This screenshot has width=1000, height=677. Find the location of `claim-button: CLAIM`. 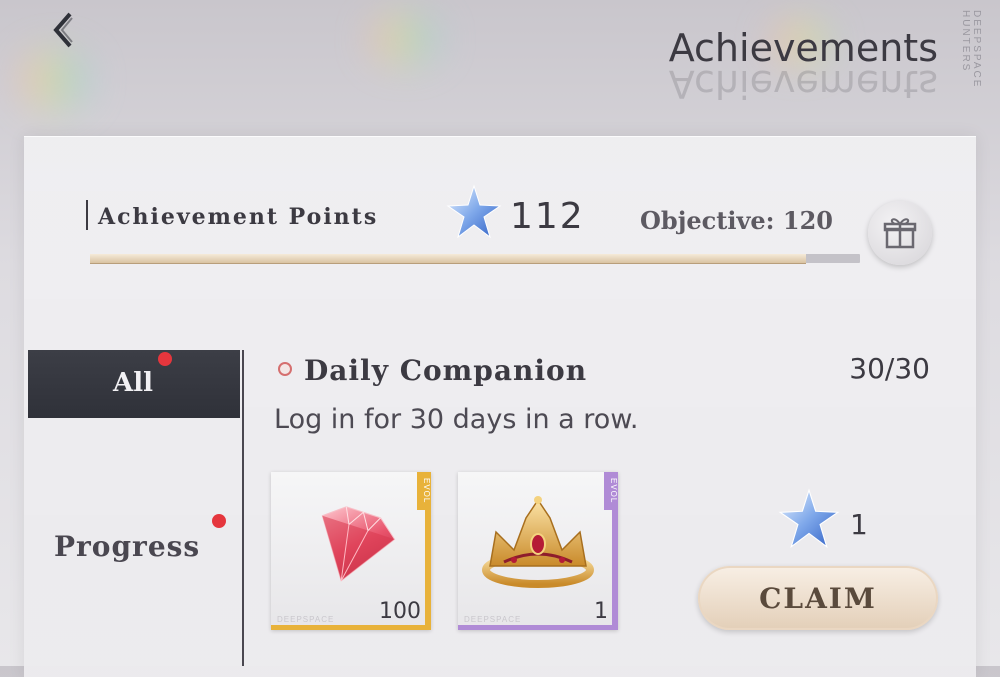

claim-button: CLAIM is located at coordinates (818, 598).